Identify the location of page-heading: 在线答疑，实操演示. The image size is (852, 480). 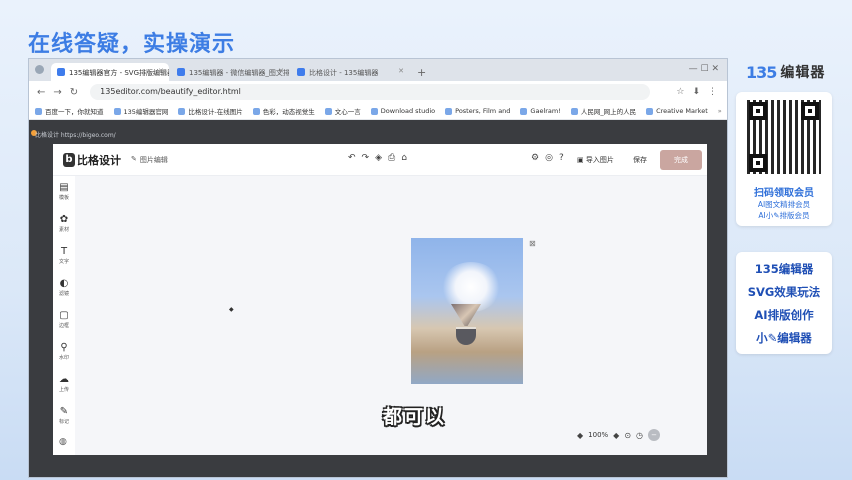
(132, 44).